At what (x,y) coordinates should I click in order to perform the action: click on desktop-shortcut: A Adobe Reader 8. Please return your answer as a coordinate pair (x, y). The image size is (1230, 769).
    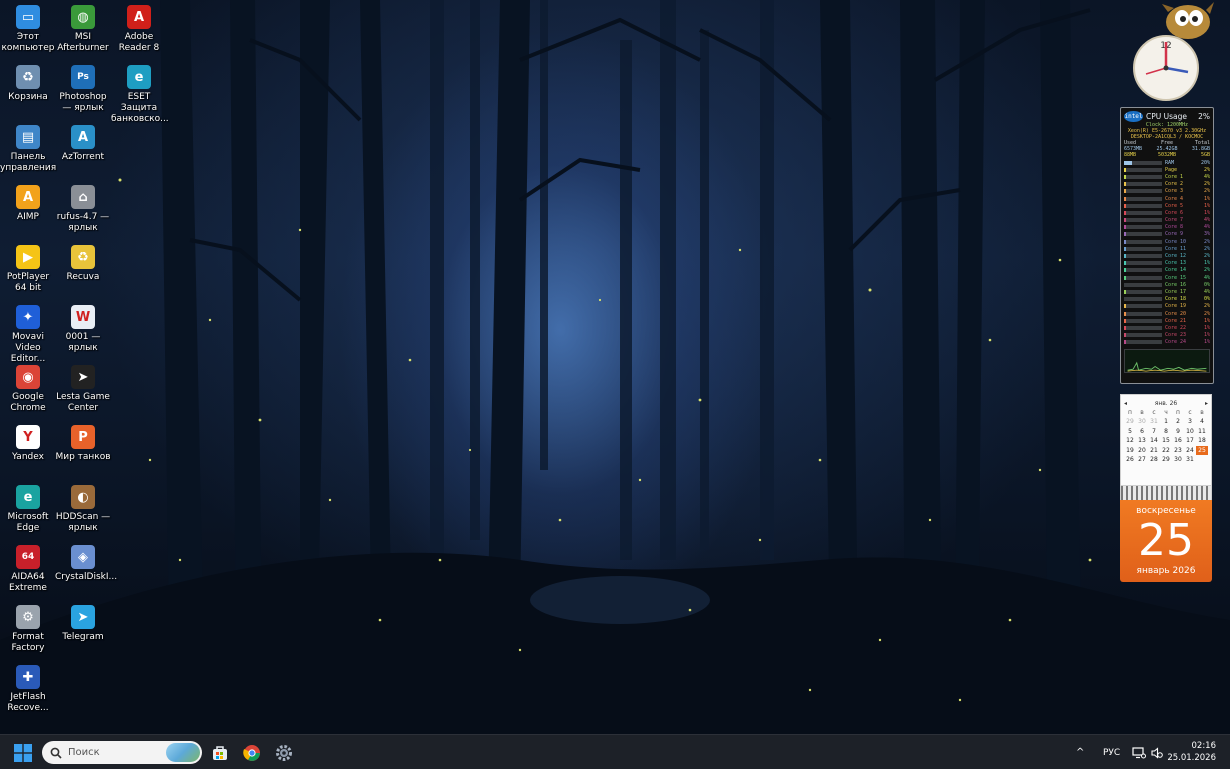
    Looking at the image, I should click on (139, 29).